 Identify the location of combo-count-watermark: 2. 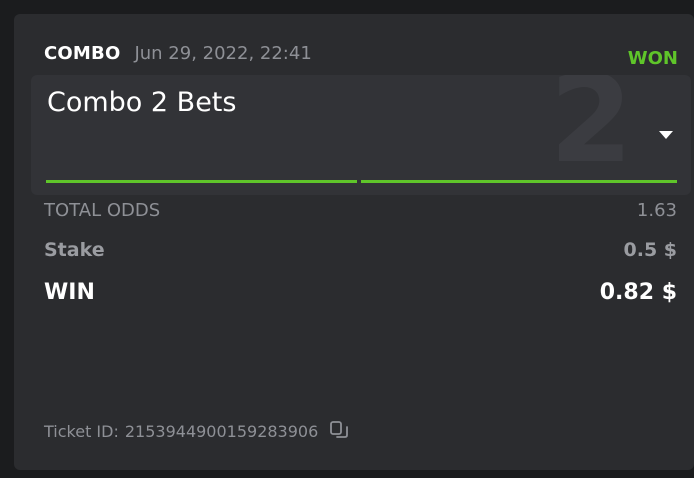
(591, 132).